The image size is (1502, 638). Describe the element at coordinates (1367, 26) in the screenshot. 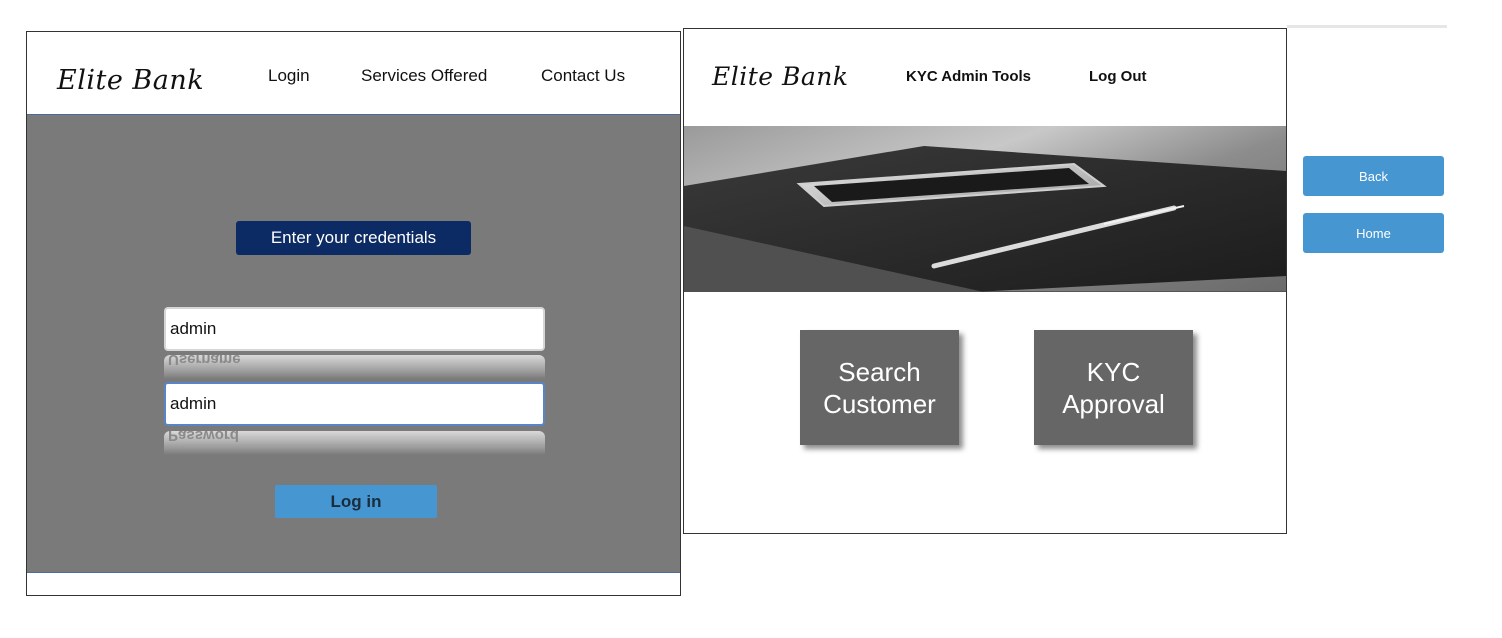

I see `divider` at that location.